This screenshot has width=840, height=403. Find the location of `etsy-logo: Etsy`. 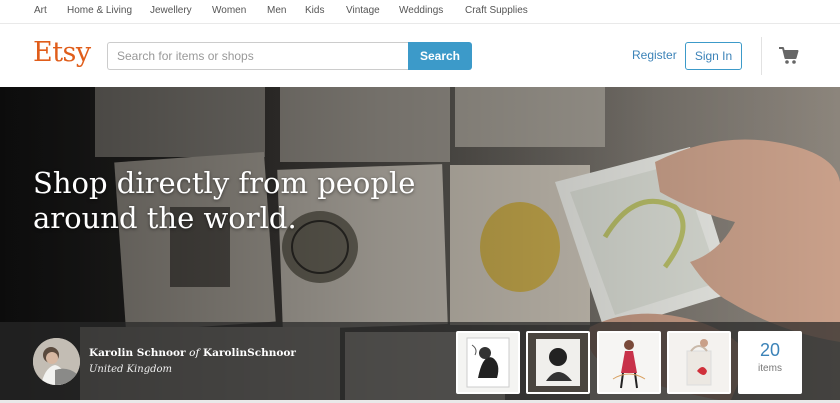

etsy-logo: Etsy is located at coordinates (62, 52).